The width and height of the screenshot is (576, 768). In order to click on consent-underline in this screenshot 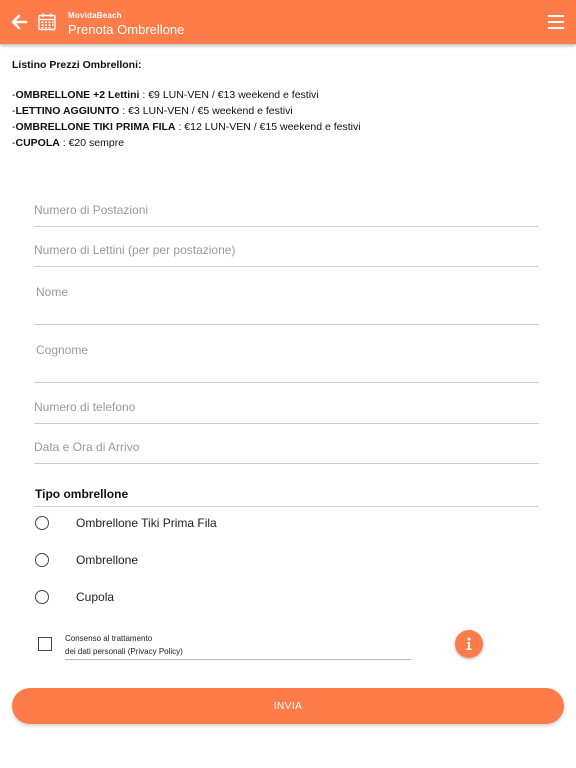, I will do `click(238, 659)`.